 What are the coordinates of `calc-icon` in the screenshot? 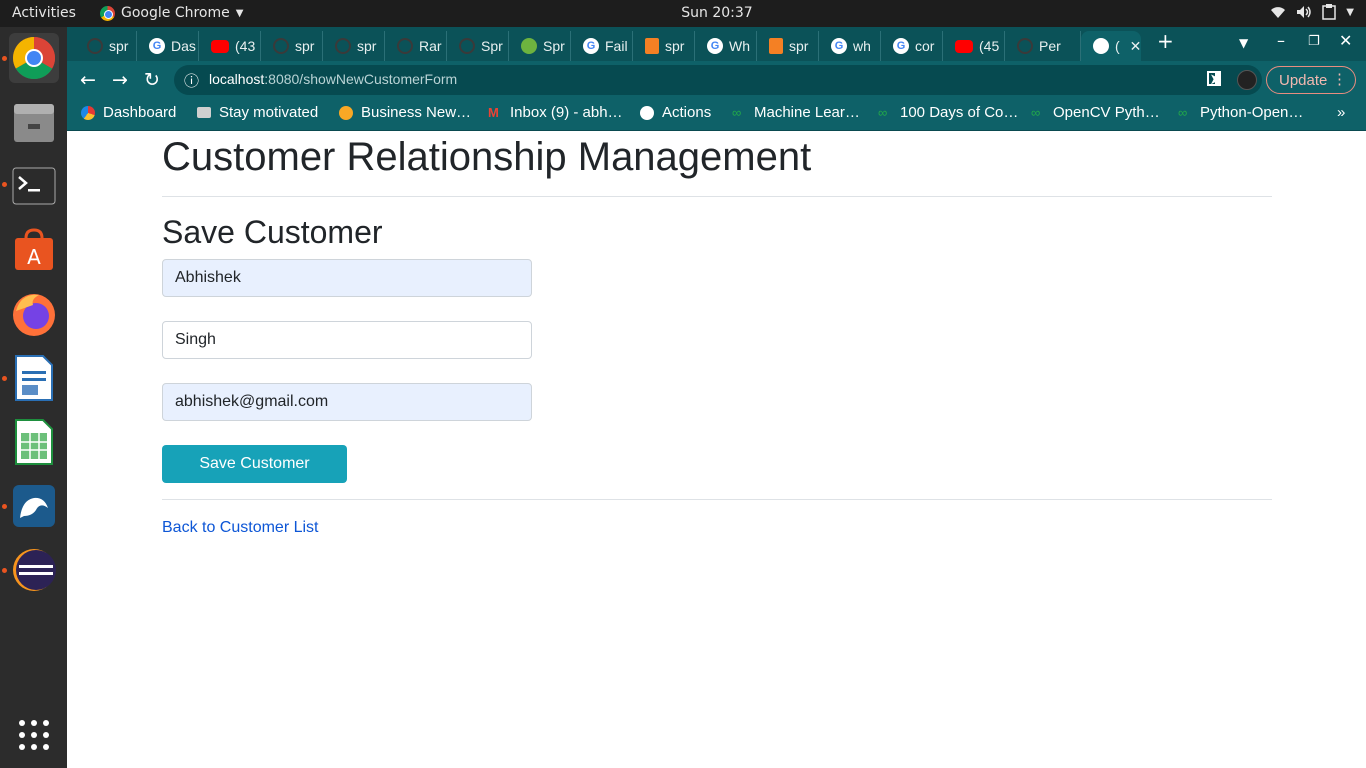 It's located at (34, 442).